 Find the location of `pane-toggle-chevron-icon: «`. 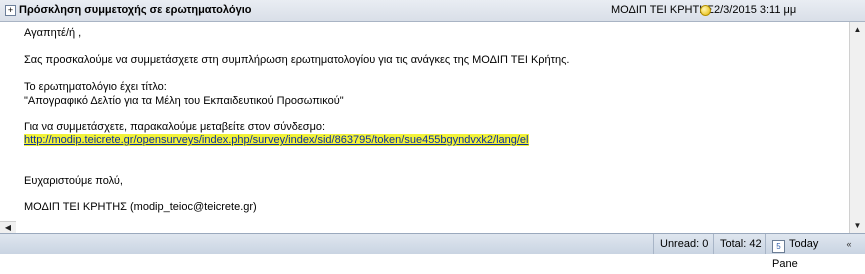

pane-toggle-chevron-icon: « is located at coordinates (849, 244).